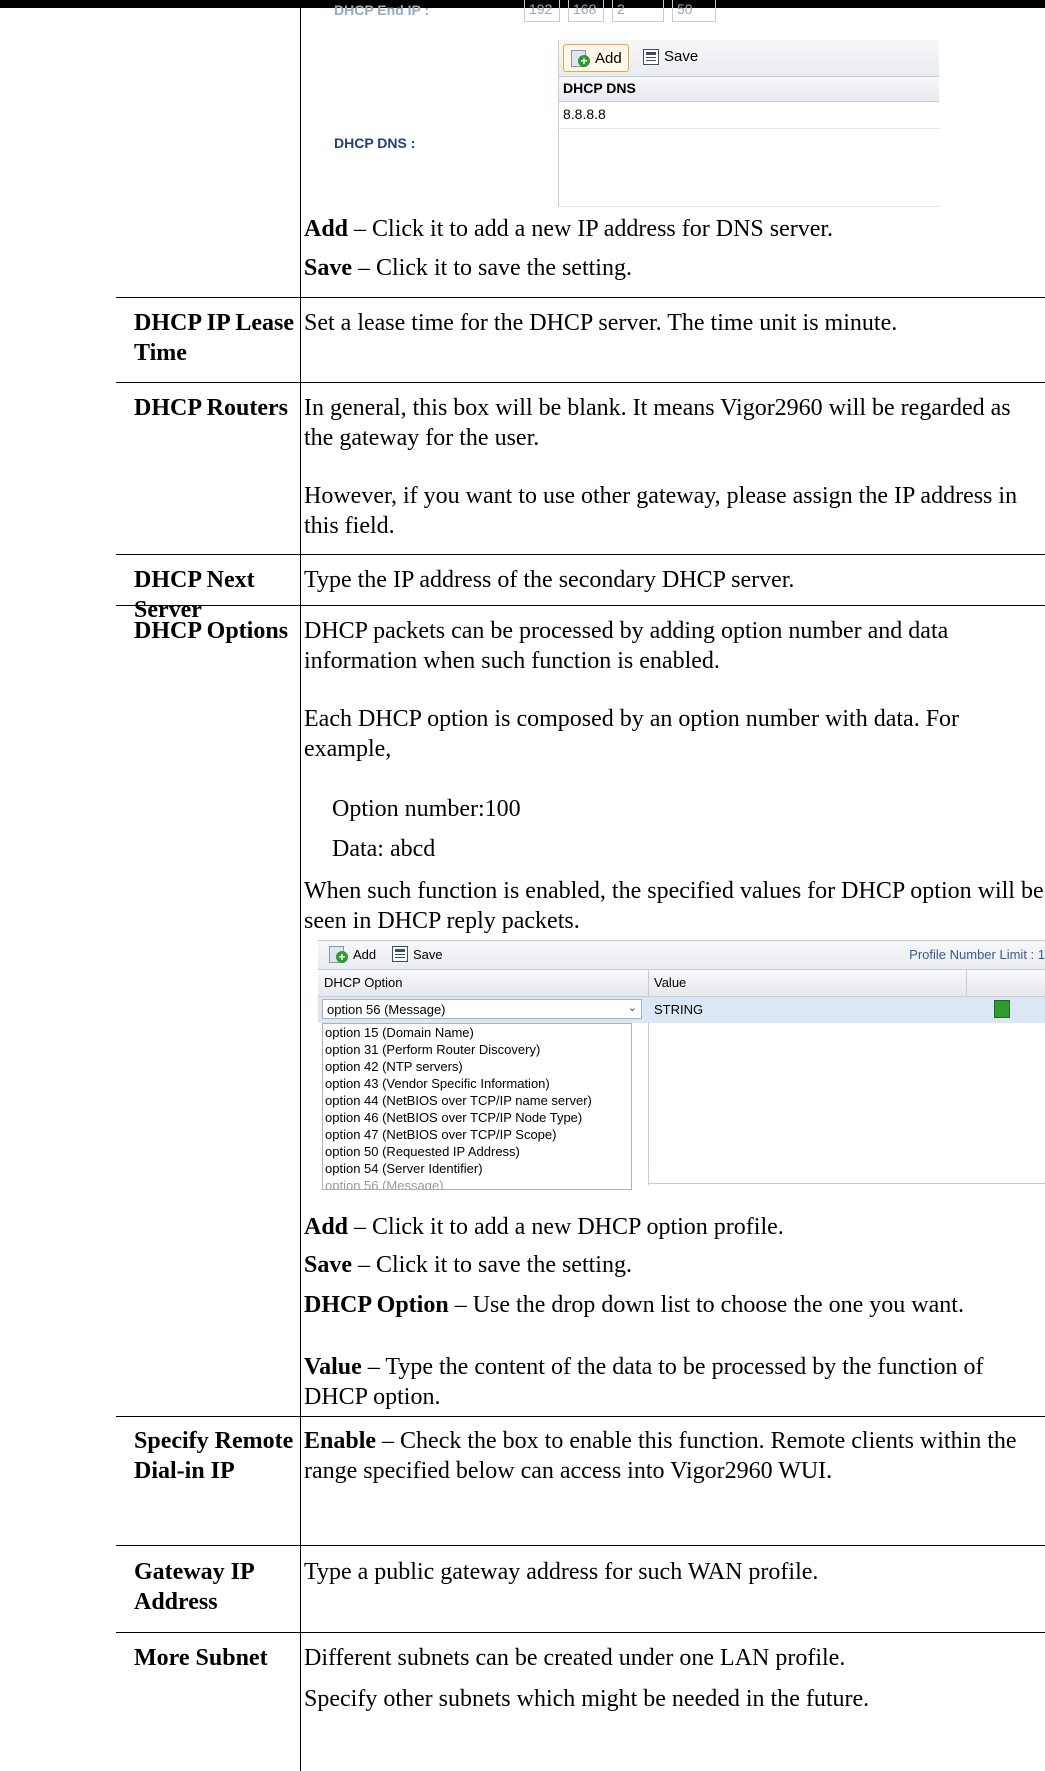 The width and height of the screenshot is (1045, 1771). Describe the element at coordinates (846, 1183) in the screenshot. I see `options-row-bottom-border` at that location.